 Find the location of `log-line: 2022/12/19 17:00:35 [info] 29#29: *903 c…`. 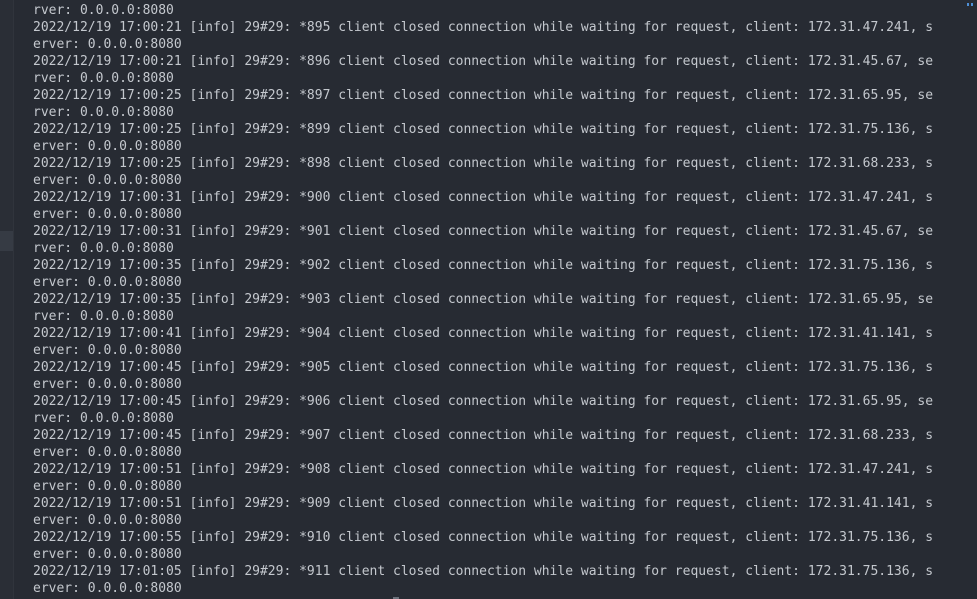

log-line: 2022/12/19 17:00:35 [info] 29#29: *903 c… is located at coordinates (483, 299).